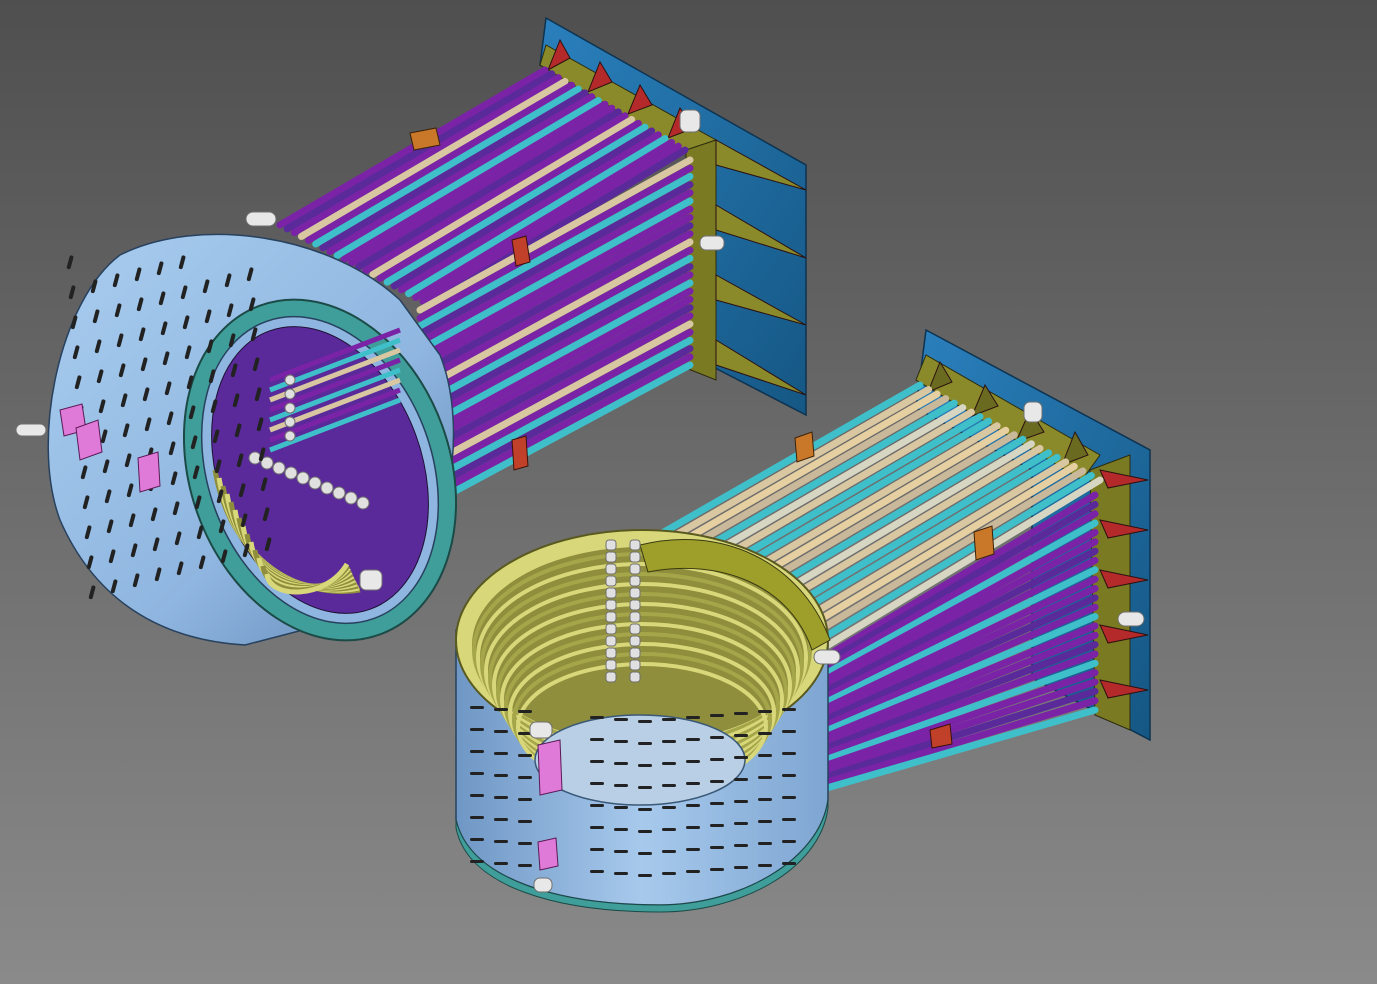 The height and width of the screenshot is (984, 1377). I want to click on terminal-2b, so click(543, 885).